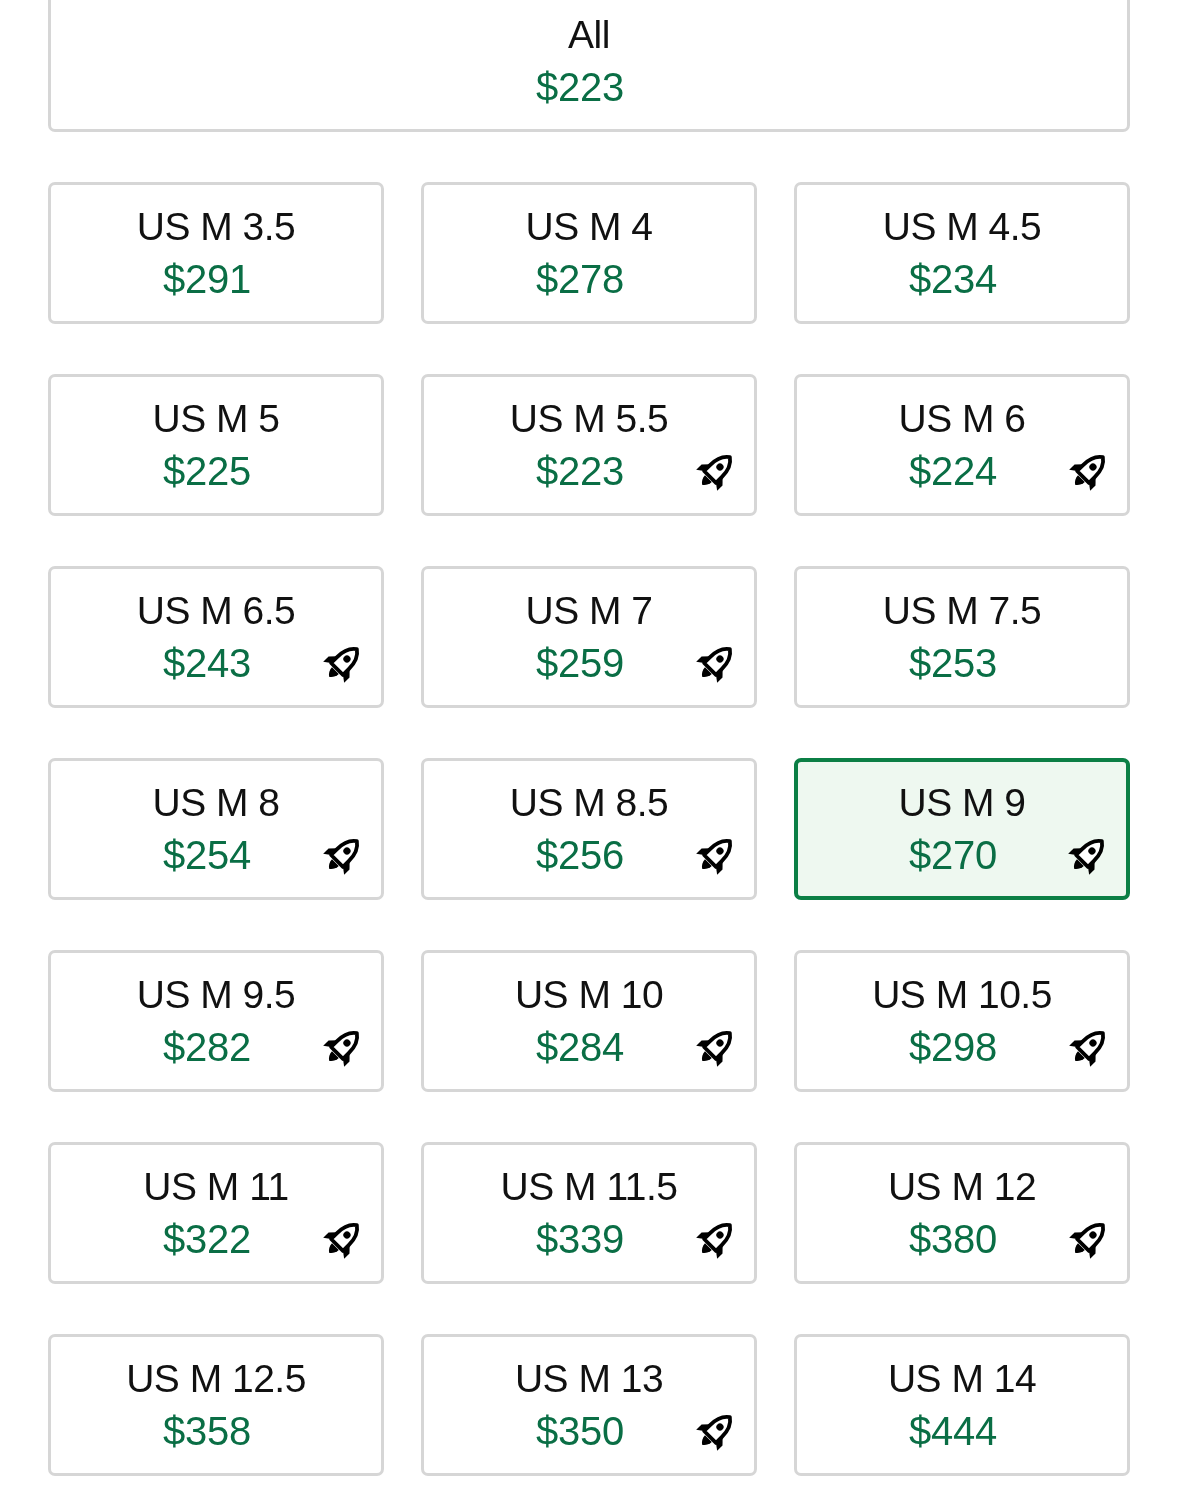 The image size is (1179, 1489). I want to click on price-text: $225, so click(207, 471).